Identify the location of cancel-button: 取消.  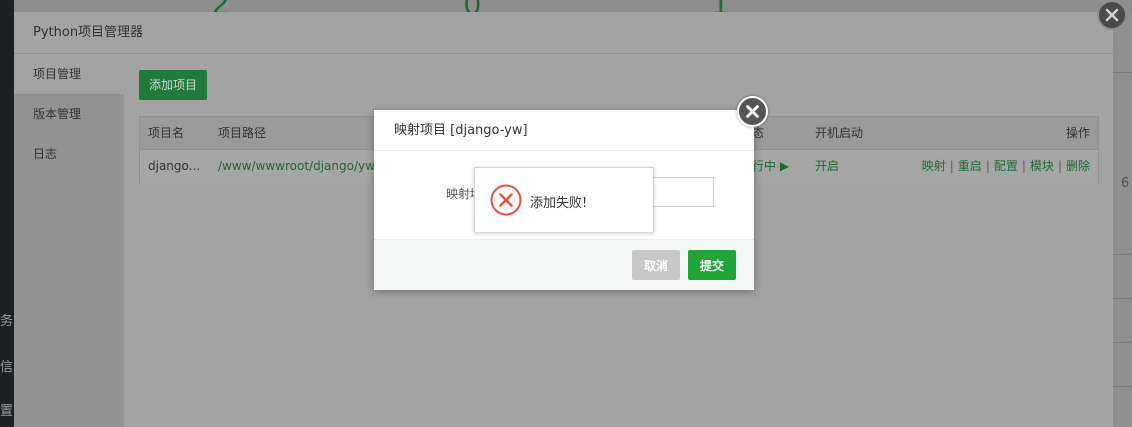
(656, 265).